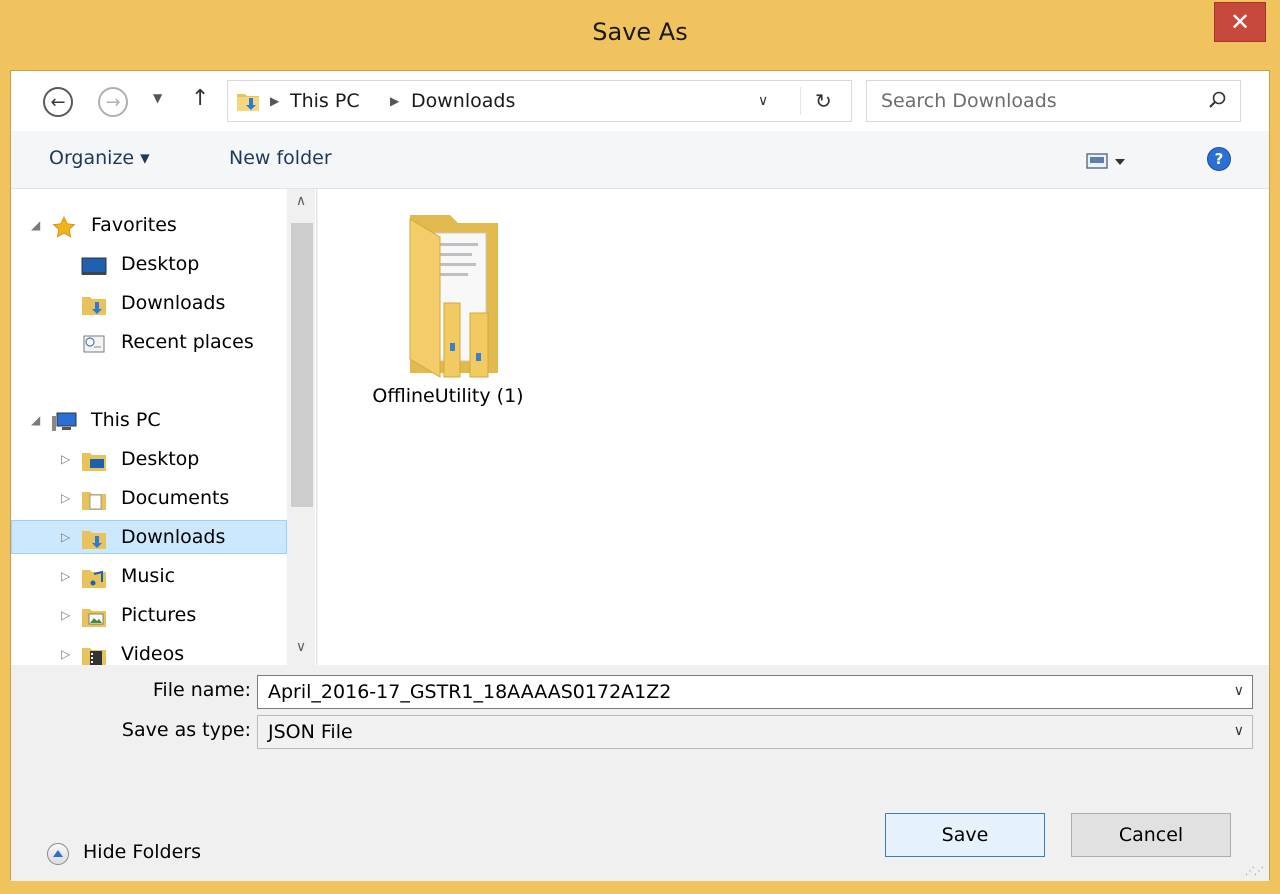 This screenshot has width=1280, height=894. What do you see at coordinates (186, 730) in the screenshot?
I see `save-type-label: Save as type:` at bounding box center [186, 730].